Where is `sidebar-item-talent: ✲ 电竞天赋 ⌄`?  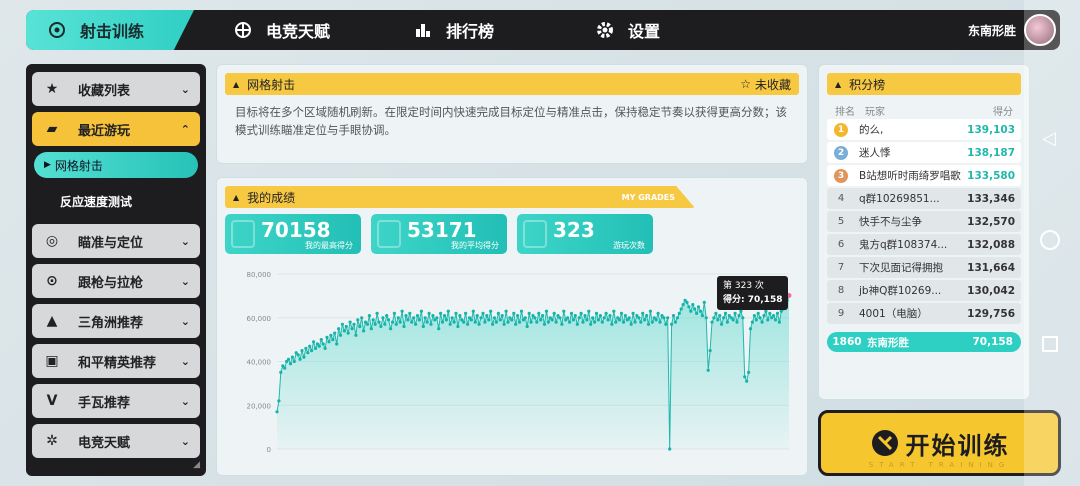
sidebar-item-talent: ✲ 电竞天赋 ⌄ is located at coordinates (116, 441).